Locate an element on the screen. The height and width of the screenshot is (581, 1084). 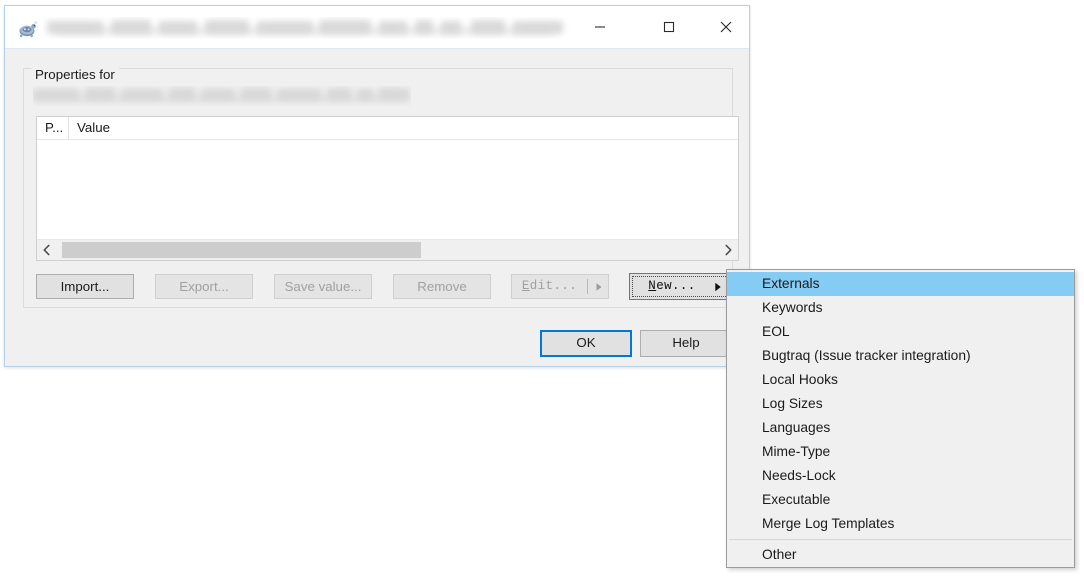
help-button: Help is located at coordinates (686, 343).